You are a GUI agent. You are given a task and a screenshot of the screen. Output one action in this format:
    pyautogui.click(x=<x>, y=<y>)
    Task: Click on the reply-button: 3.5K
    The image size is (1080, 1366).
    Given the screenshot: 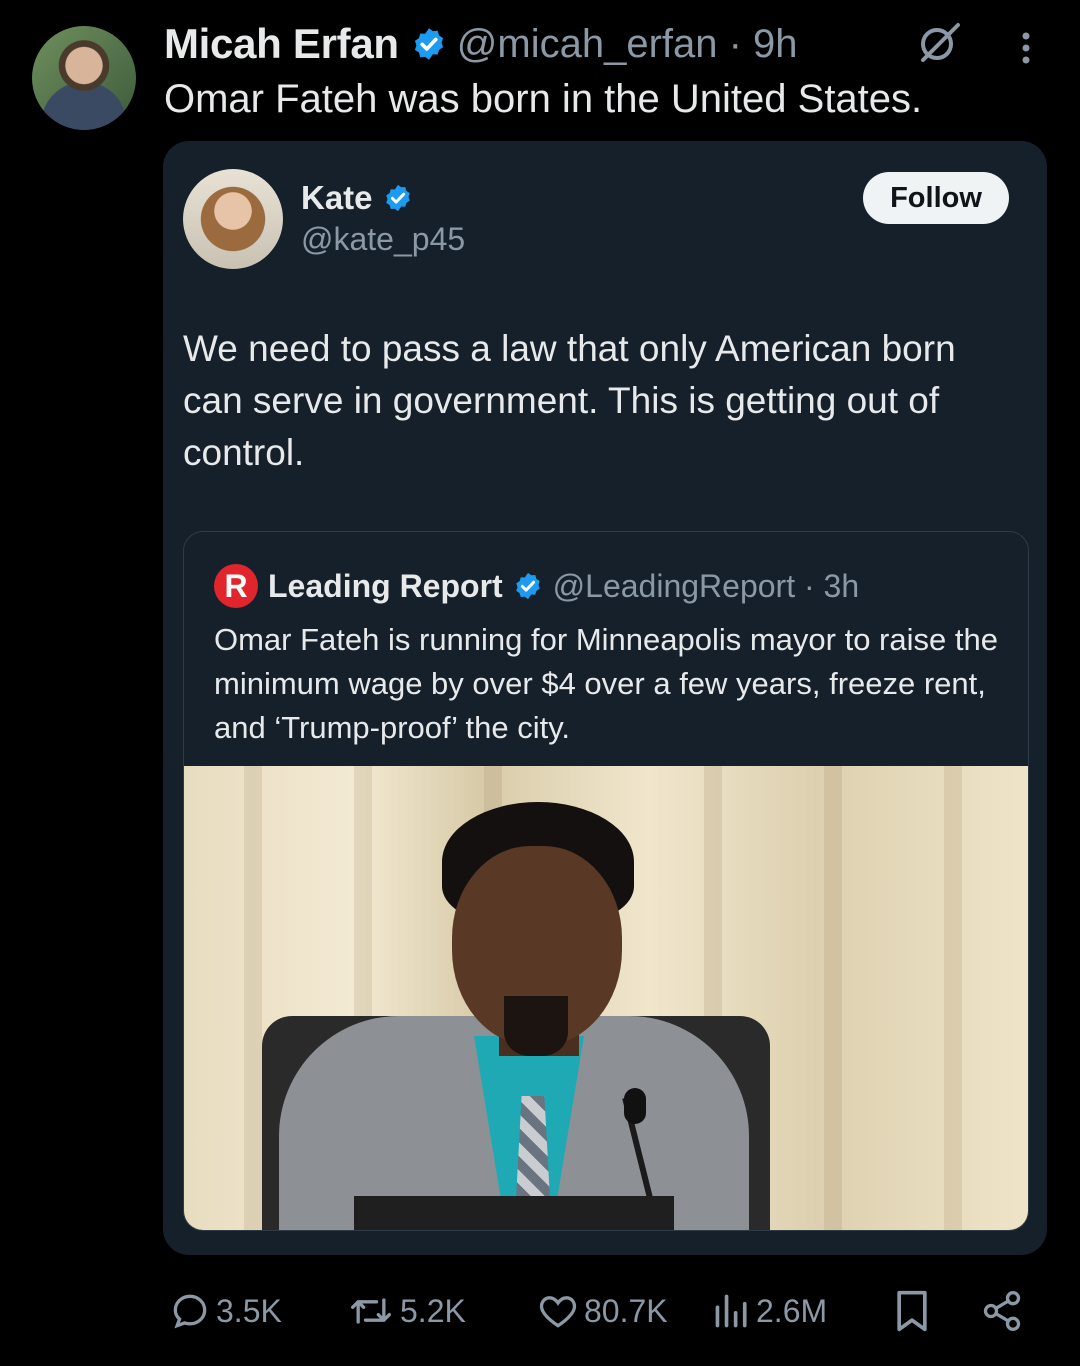 What is the action you would take?
    pyautogui.click(x=225, y=1311)
    